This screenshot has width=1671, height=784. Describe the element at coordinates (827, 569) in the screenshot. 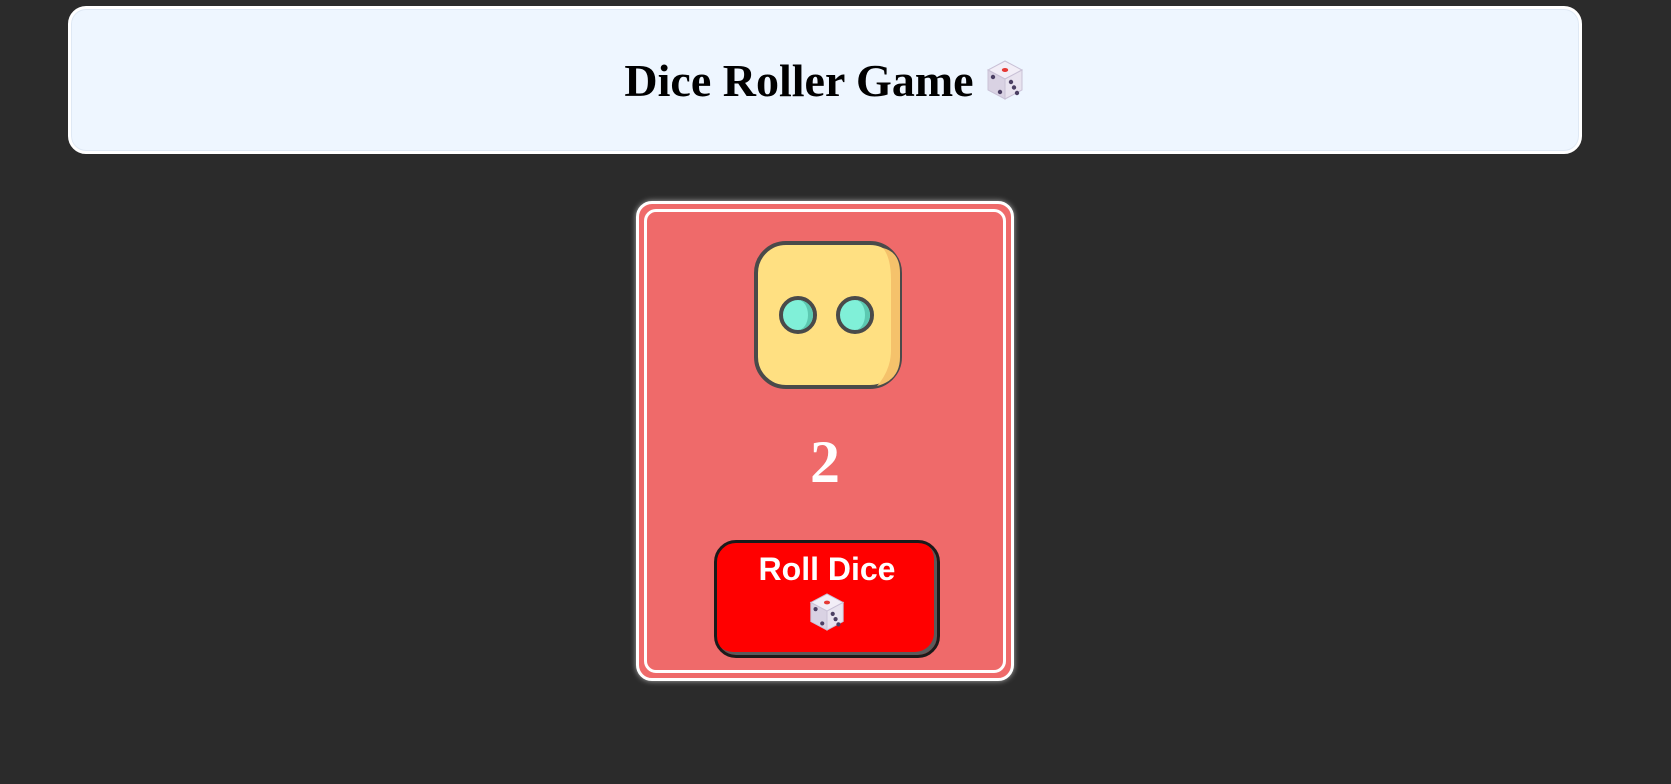

I see `roll-dice-label: Roll Dice` at that location.